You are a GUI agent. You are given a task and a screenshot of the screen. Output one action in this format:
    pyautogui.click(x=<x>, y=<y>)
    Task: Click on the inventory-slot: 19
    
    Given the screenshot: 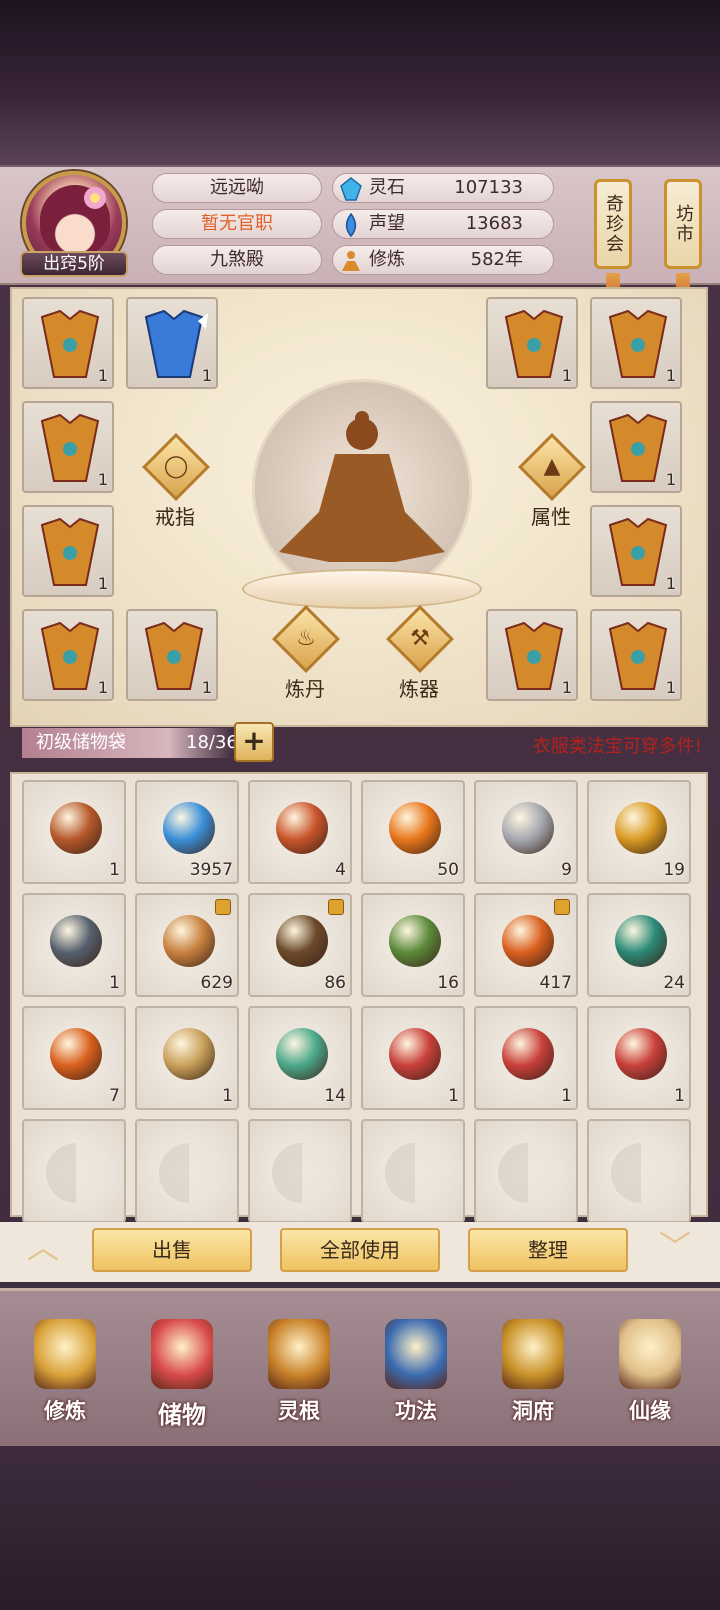 What is the action you would take?
    pyautogui.click(x=639, y=832)
    